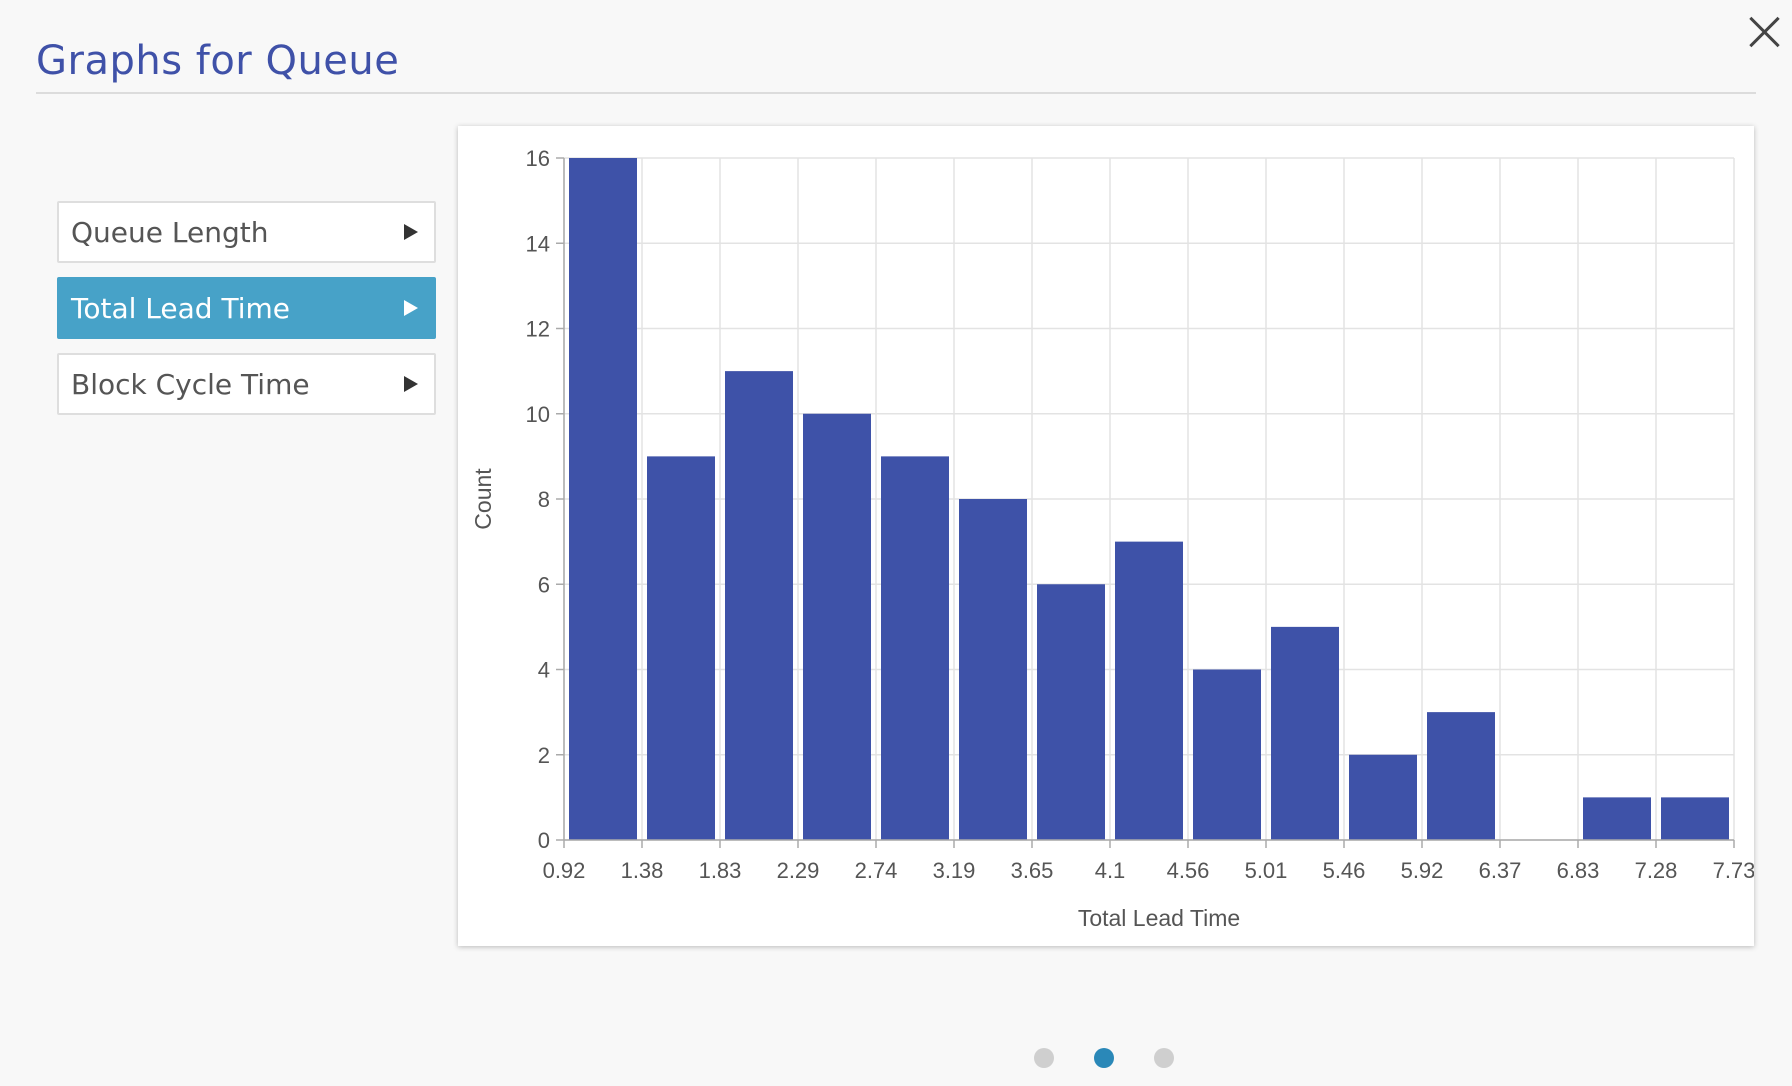  I want to click on y-axis-title: Count, so click(483, 499).